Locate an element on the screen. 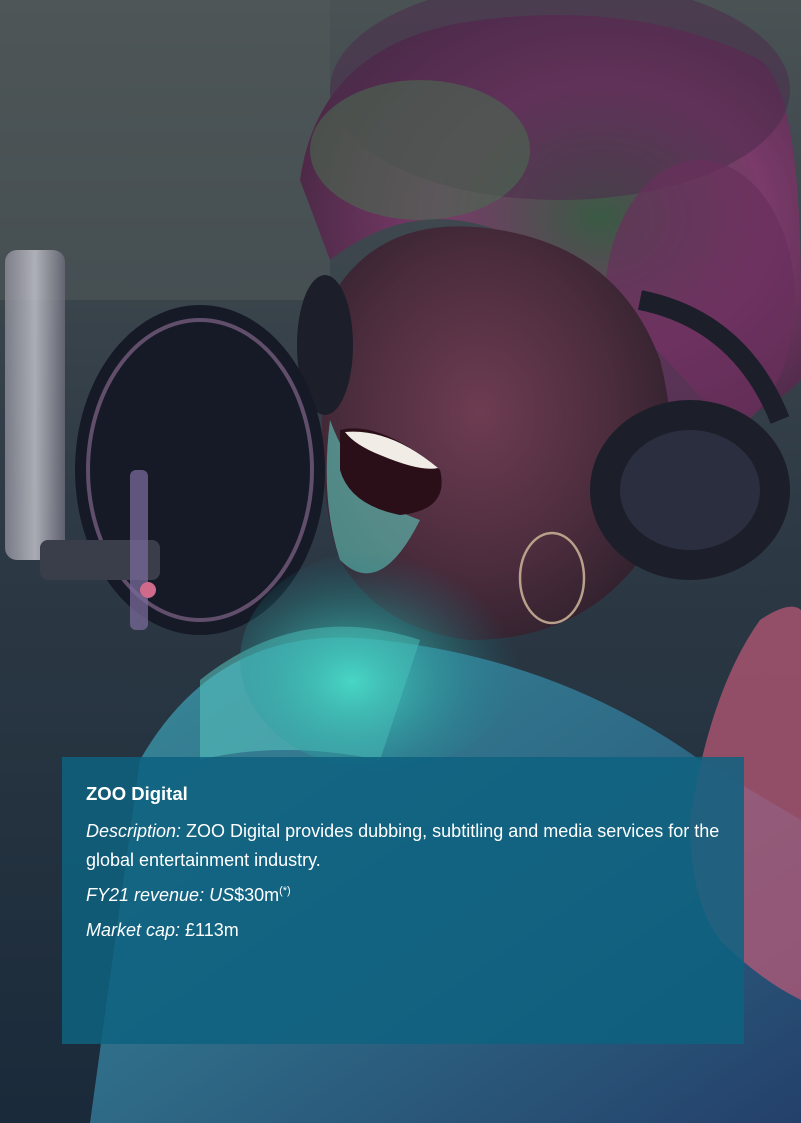 The width and height of the screenshot is (801, 1123). revenue-label: FY21 revenue: US is located at coordinates (160, 895).